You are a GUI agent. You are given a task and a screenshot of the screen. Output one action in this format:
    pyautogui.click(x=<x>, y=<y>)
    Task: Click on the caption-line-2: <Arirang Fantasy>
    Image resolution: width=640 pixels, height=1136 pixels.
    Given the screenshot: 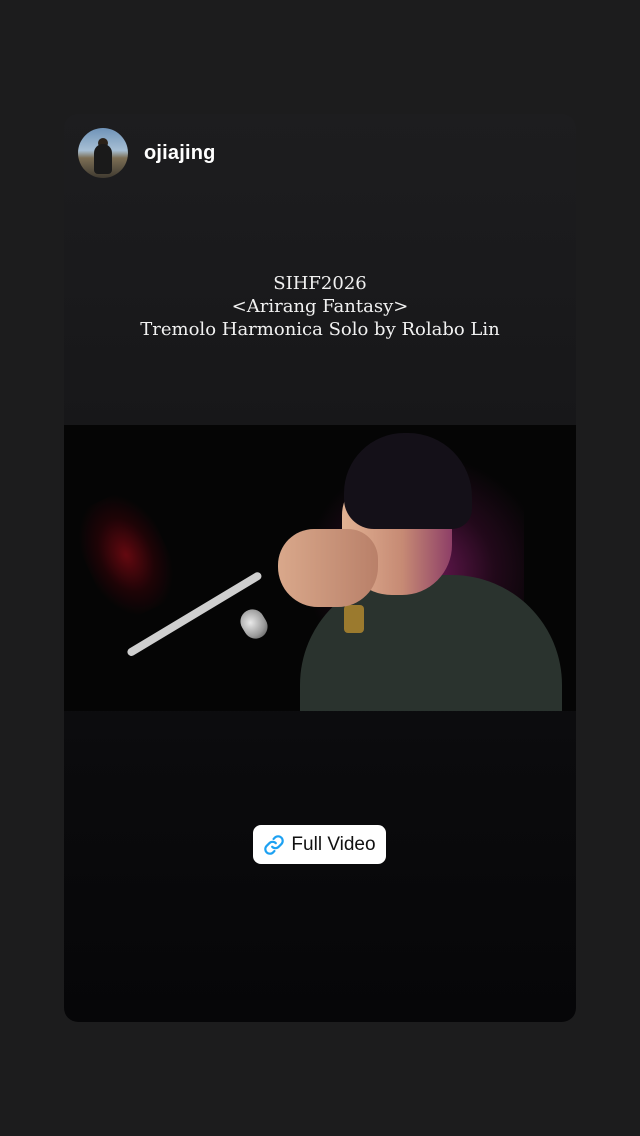 What is the action you would take?
    pyautogui.click(x=320, y=306)
    